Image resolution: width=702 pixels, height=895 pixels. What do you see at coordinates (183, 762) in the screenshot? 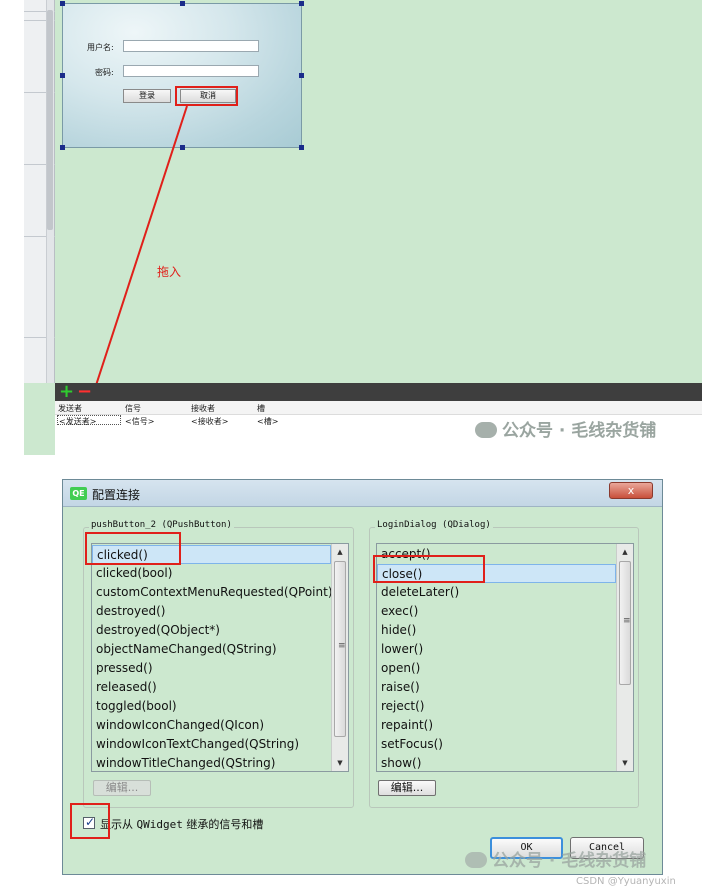
I see `signal-item: windowTitleChanged(QString)` at bounding box center [183, 762].